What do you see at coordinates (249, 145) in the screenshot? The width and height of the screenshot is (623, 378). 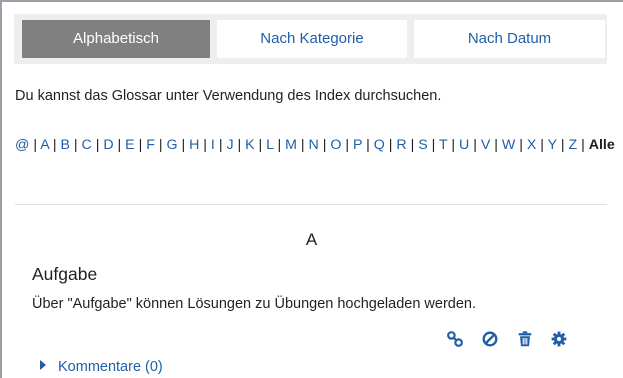 I see `index-letter-link: K` at bounding box center [249, 145].